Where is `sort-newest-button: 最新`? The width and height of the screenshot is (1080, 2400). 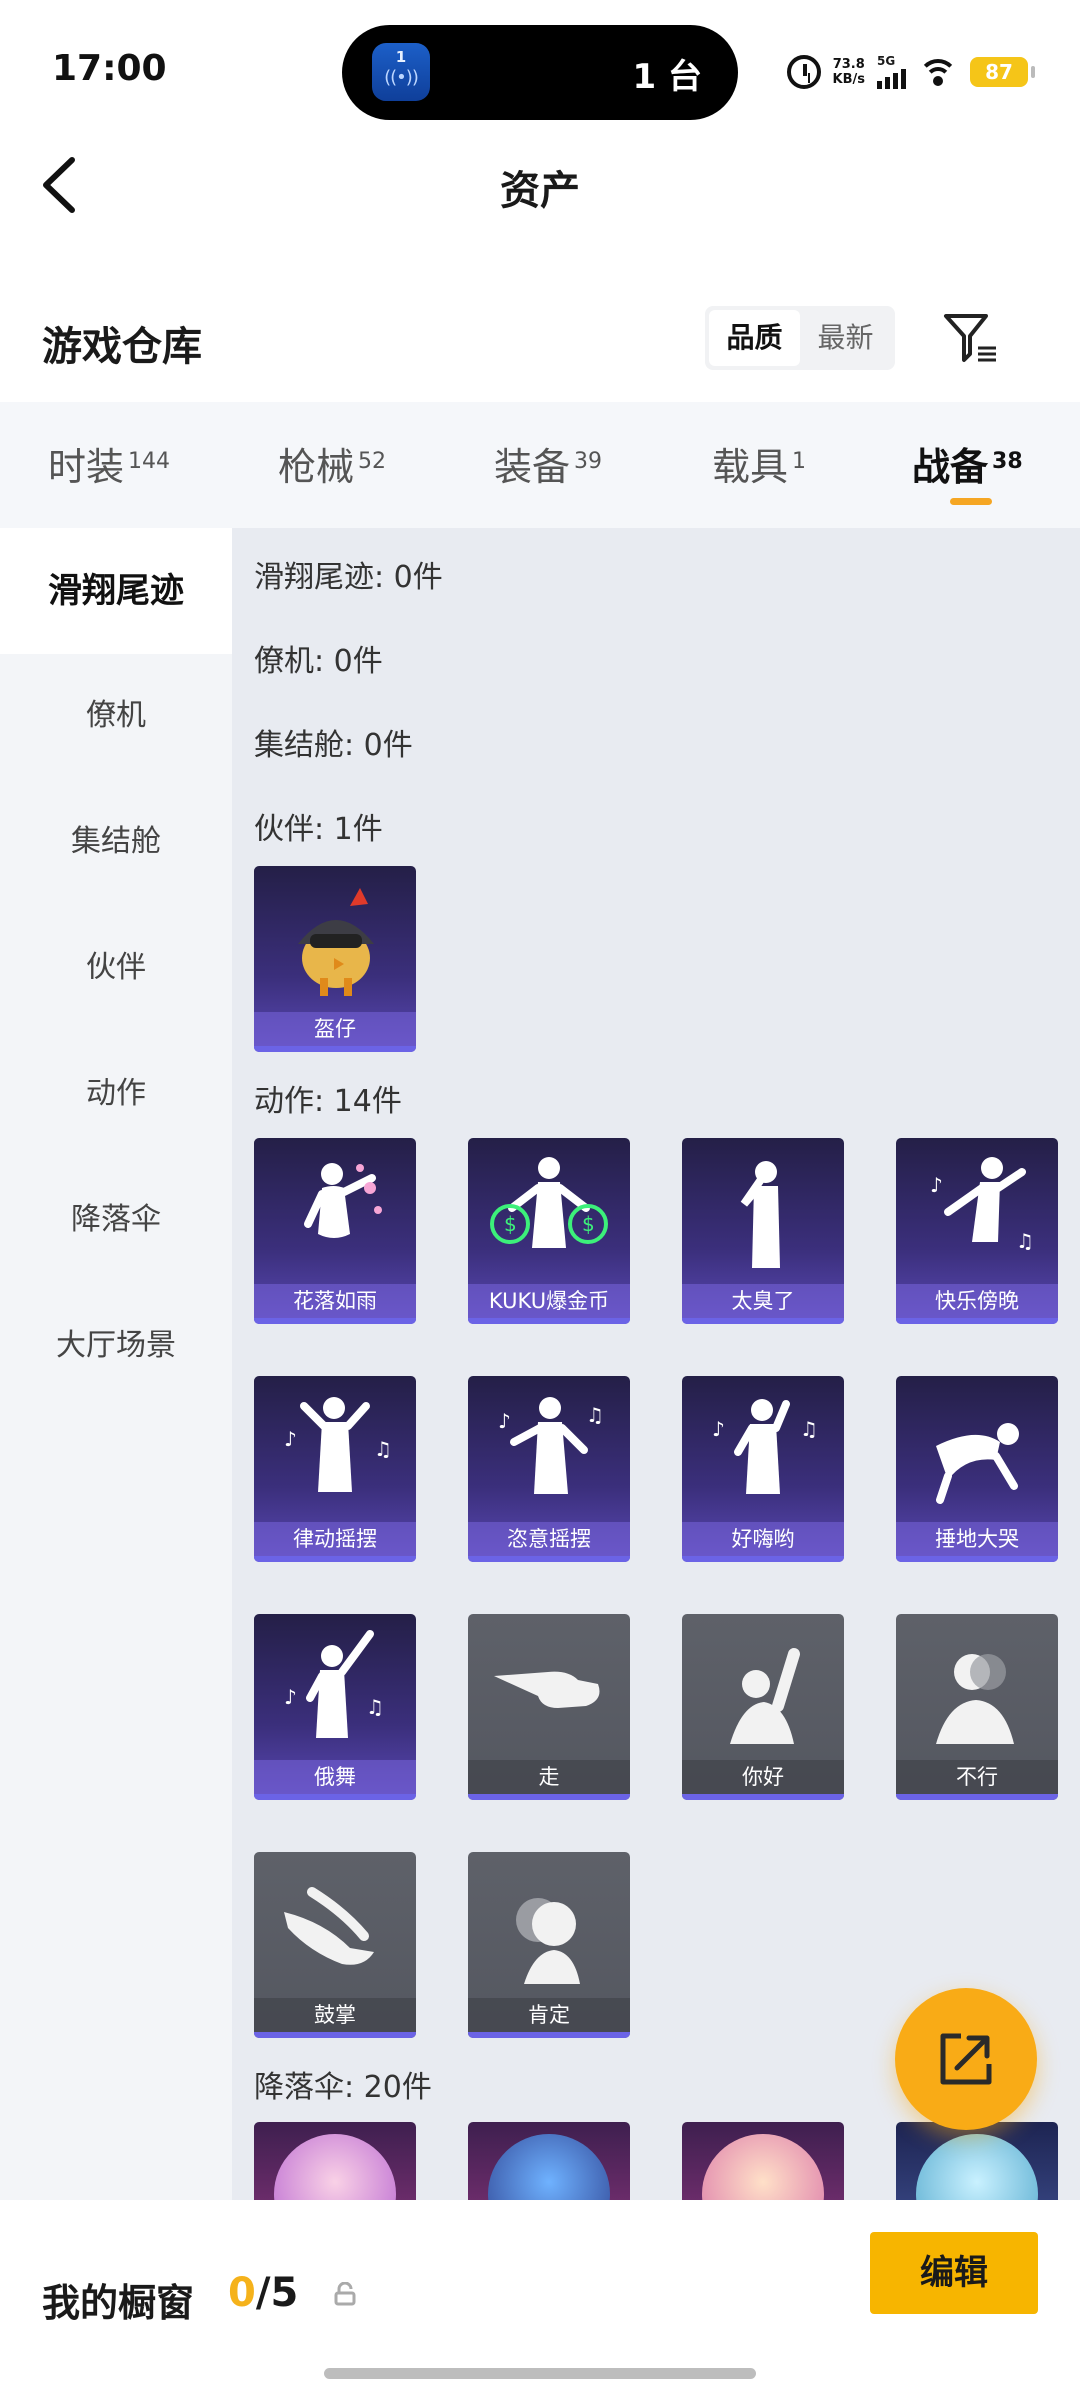 sort-newest-button: 最新 is located at coordinates (845, 338).